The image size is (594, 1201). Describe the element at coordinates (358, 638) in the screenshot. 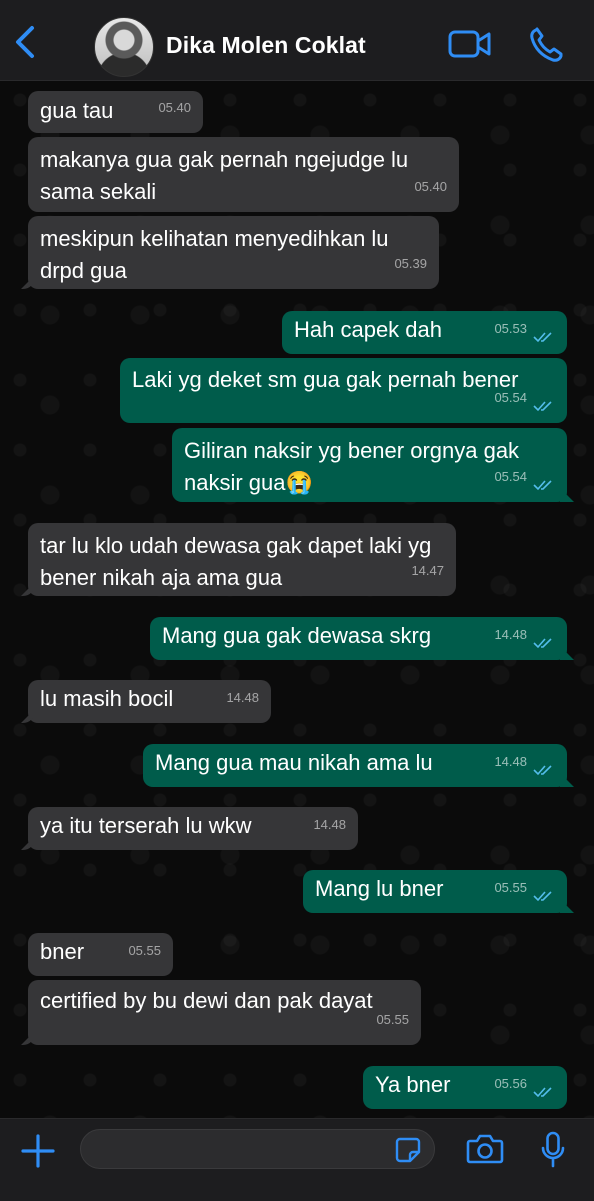

I see `message-bubble-outgoing: Mang gua gak dewasa skrg 14.48` at that location.